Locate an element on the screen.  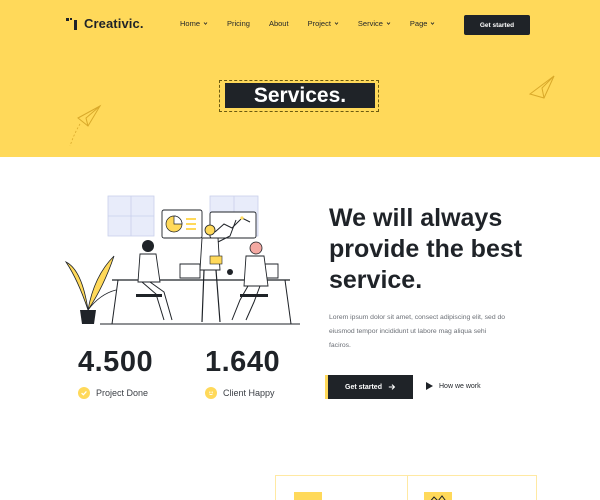
nav-item-page: Page is located at coordinates (423, 23).